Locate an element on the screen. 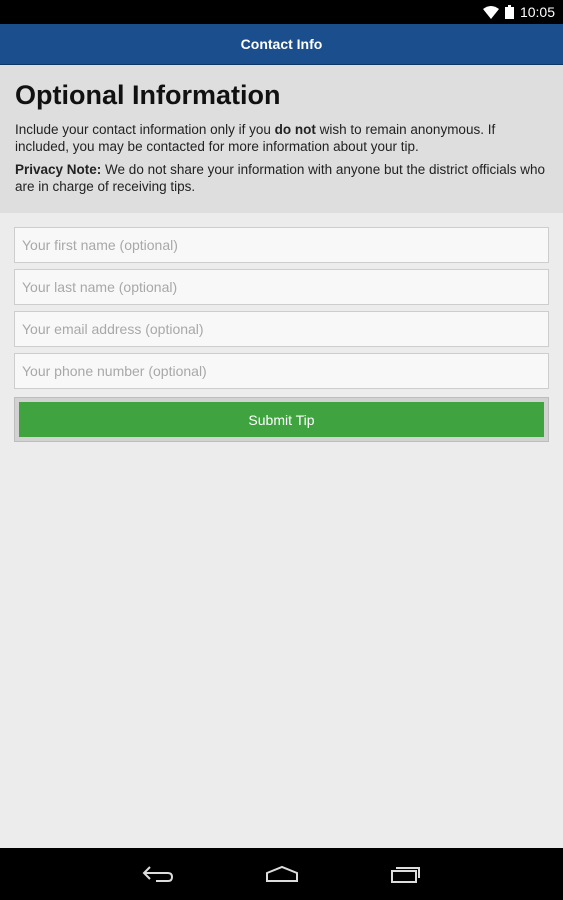 The image size is (563, 900). system-nav-bar is located at coordinates (281, 874).